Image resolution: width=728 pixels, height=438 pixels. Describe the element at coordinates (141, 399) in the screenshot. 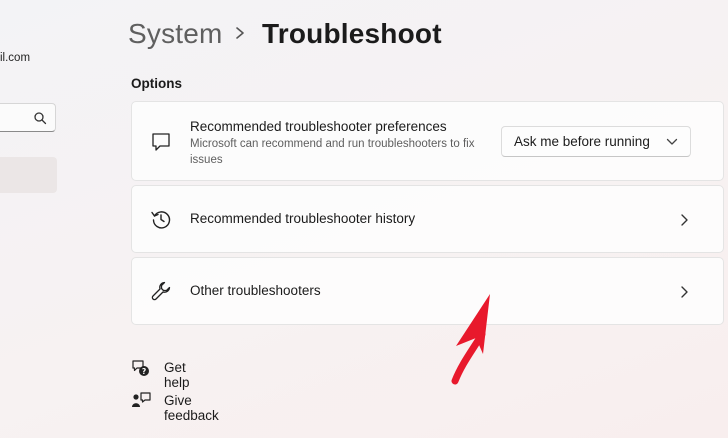

I see `feedback-icon` at that location.